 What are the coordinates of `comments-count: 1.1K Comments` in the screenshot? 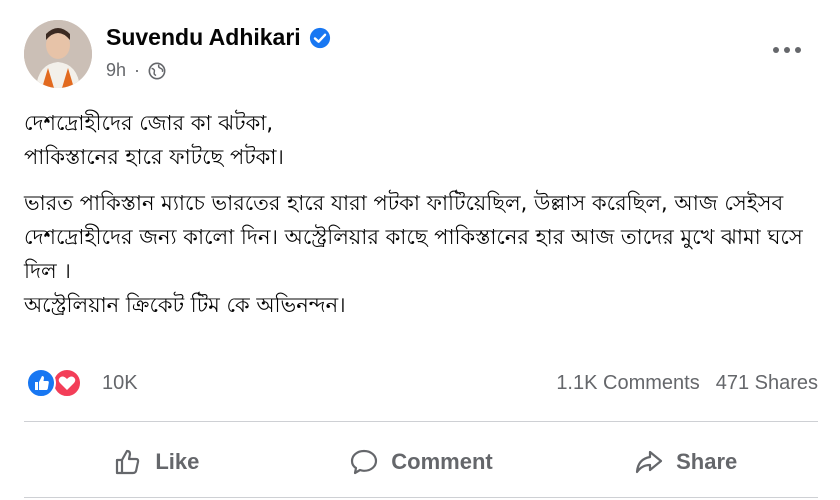 It's located at (627, 383).